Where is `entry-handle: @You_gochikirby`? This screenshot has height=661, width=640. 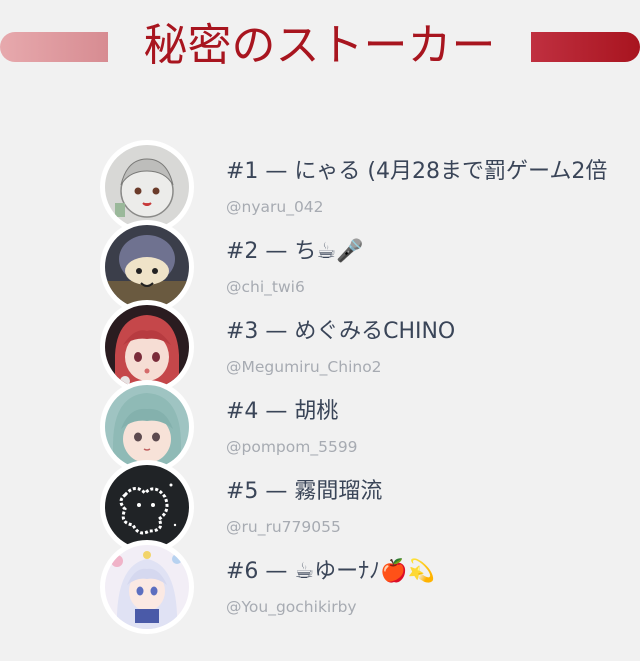
entry-handle: @You_gochikirby is located at coordinates (291, 607).